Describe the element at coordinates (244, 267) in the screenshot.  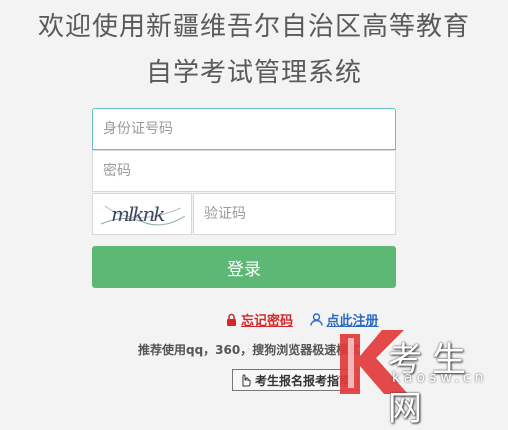
I see `login-button: 登录` at that location.